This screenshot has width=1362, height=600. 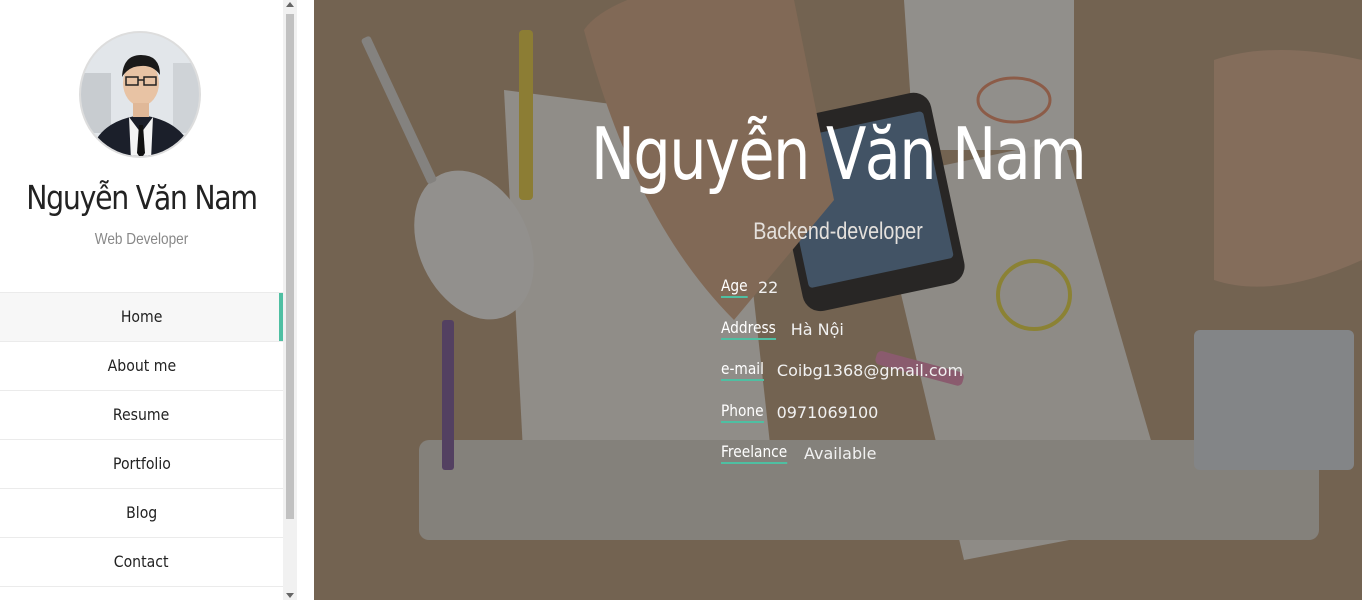 I want to click on info-label: Age, so click(x=734, y=287).